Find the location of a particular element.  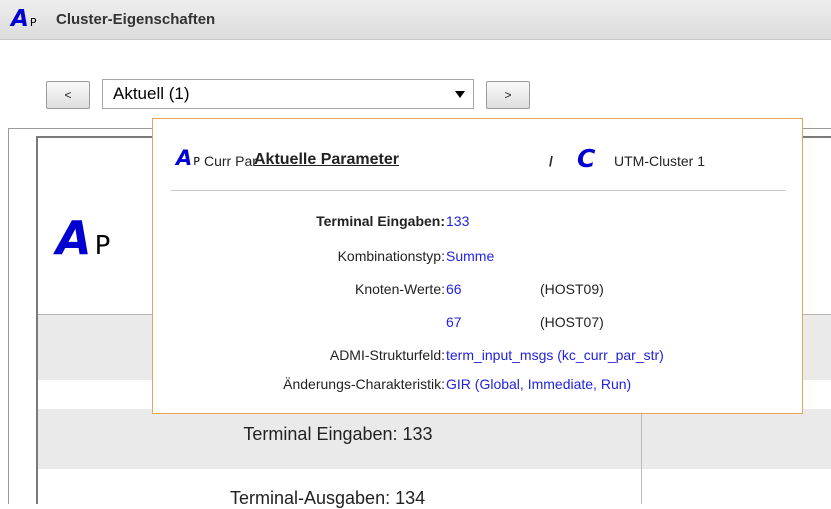

label-admi-strukturfeld: ADMI-Strukturfeld: is located at coordinates (387, 355).